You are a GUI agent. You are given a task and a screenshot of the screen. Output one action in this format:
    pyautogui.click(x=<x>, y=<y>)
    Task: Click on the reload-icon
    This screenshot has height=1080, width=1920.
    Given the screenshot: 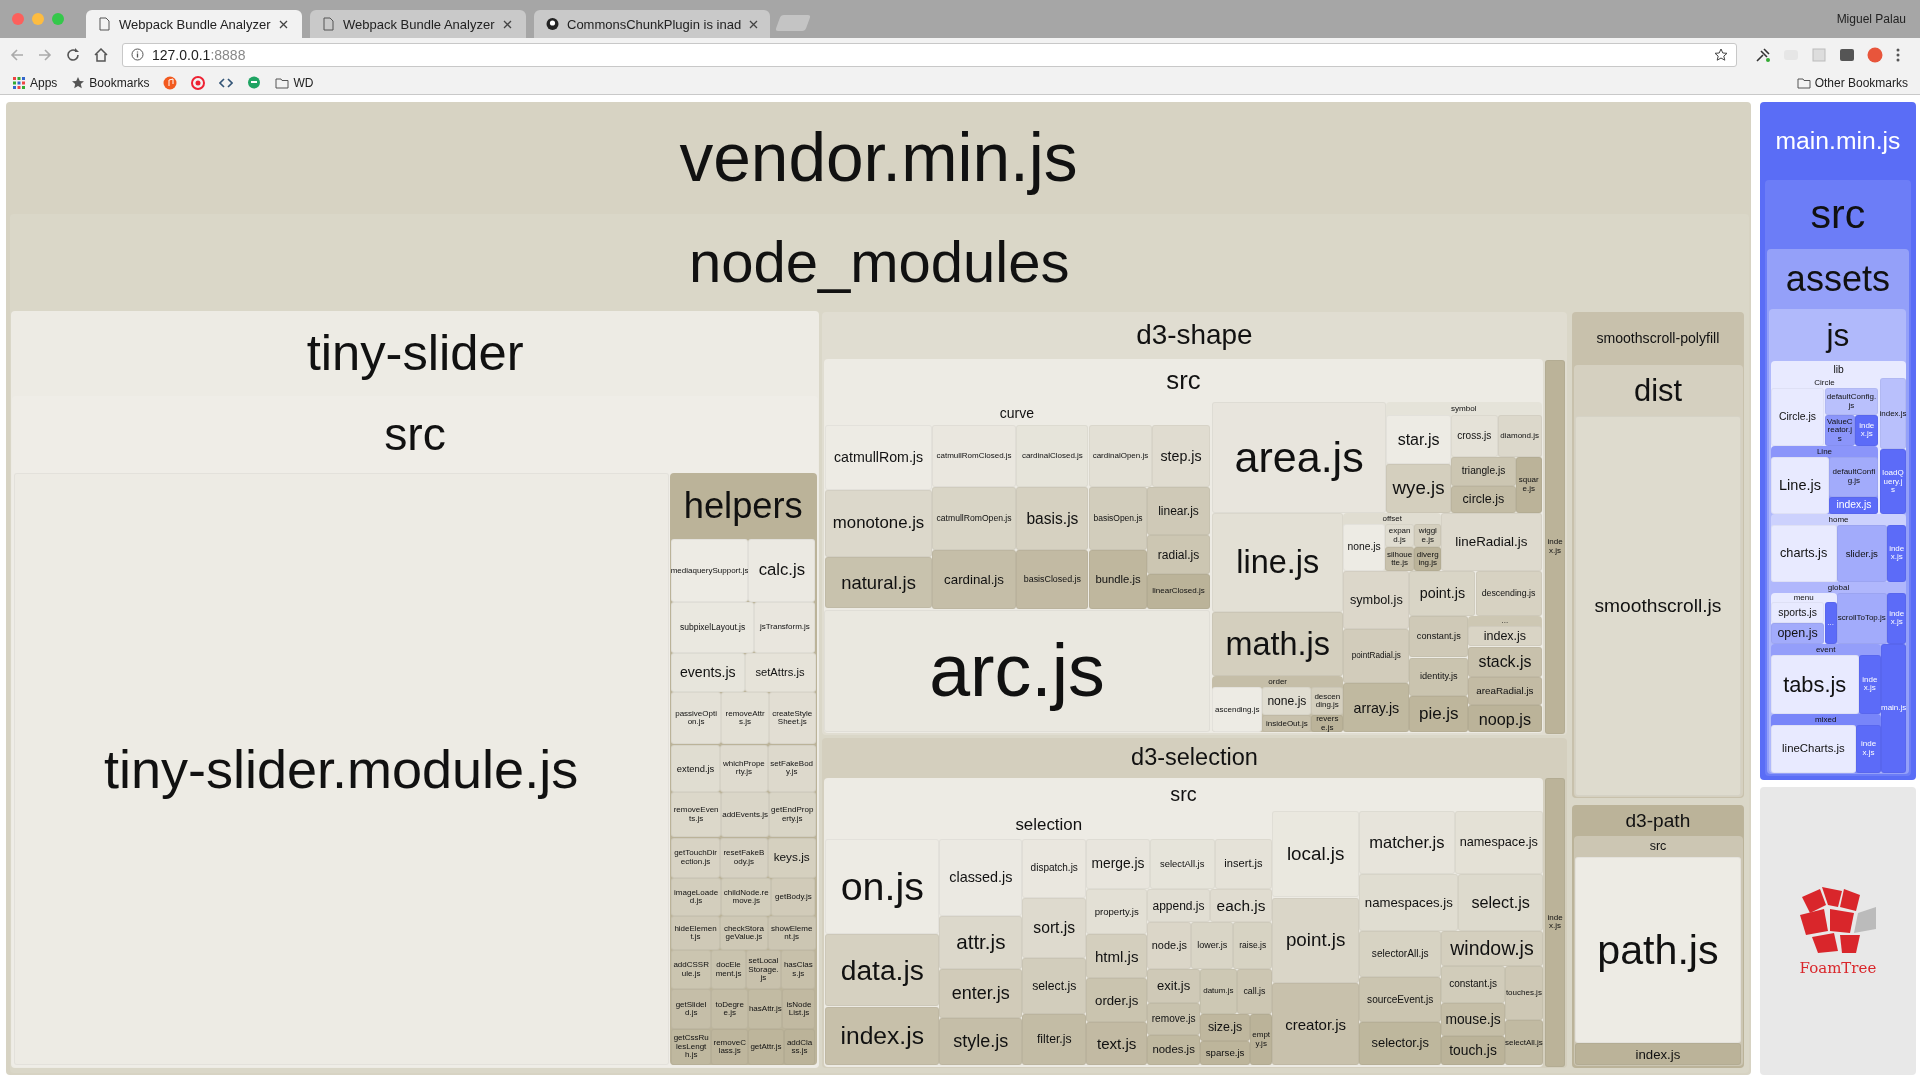 What is the action you would take?
    pyautogui.click(x=73, y=54)
    